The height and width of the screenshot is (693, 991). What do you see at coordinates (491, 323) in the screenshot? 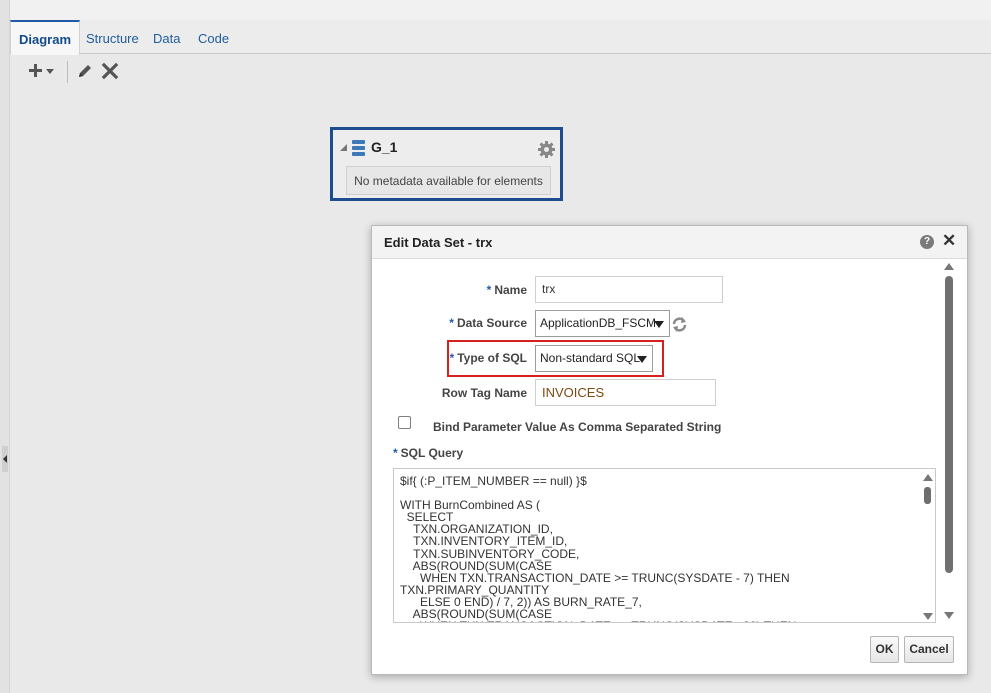
I see `data-source-label-text: Data Source` at bounding box center [491, 323].